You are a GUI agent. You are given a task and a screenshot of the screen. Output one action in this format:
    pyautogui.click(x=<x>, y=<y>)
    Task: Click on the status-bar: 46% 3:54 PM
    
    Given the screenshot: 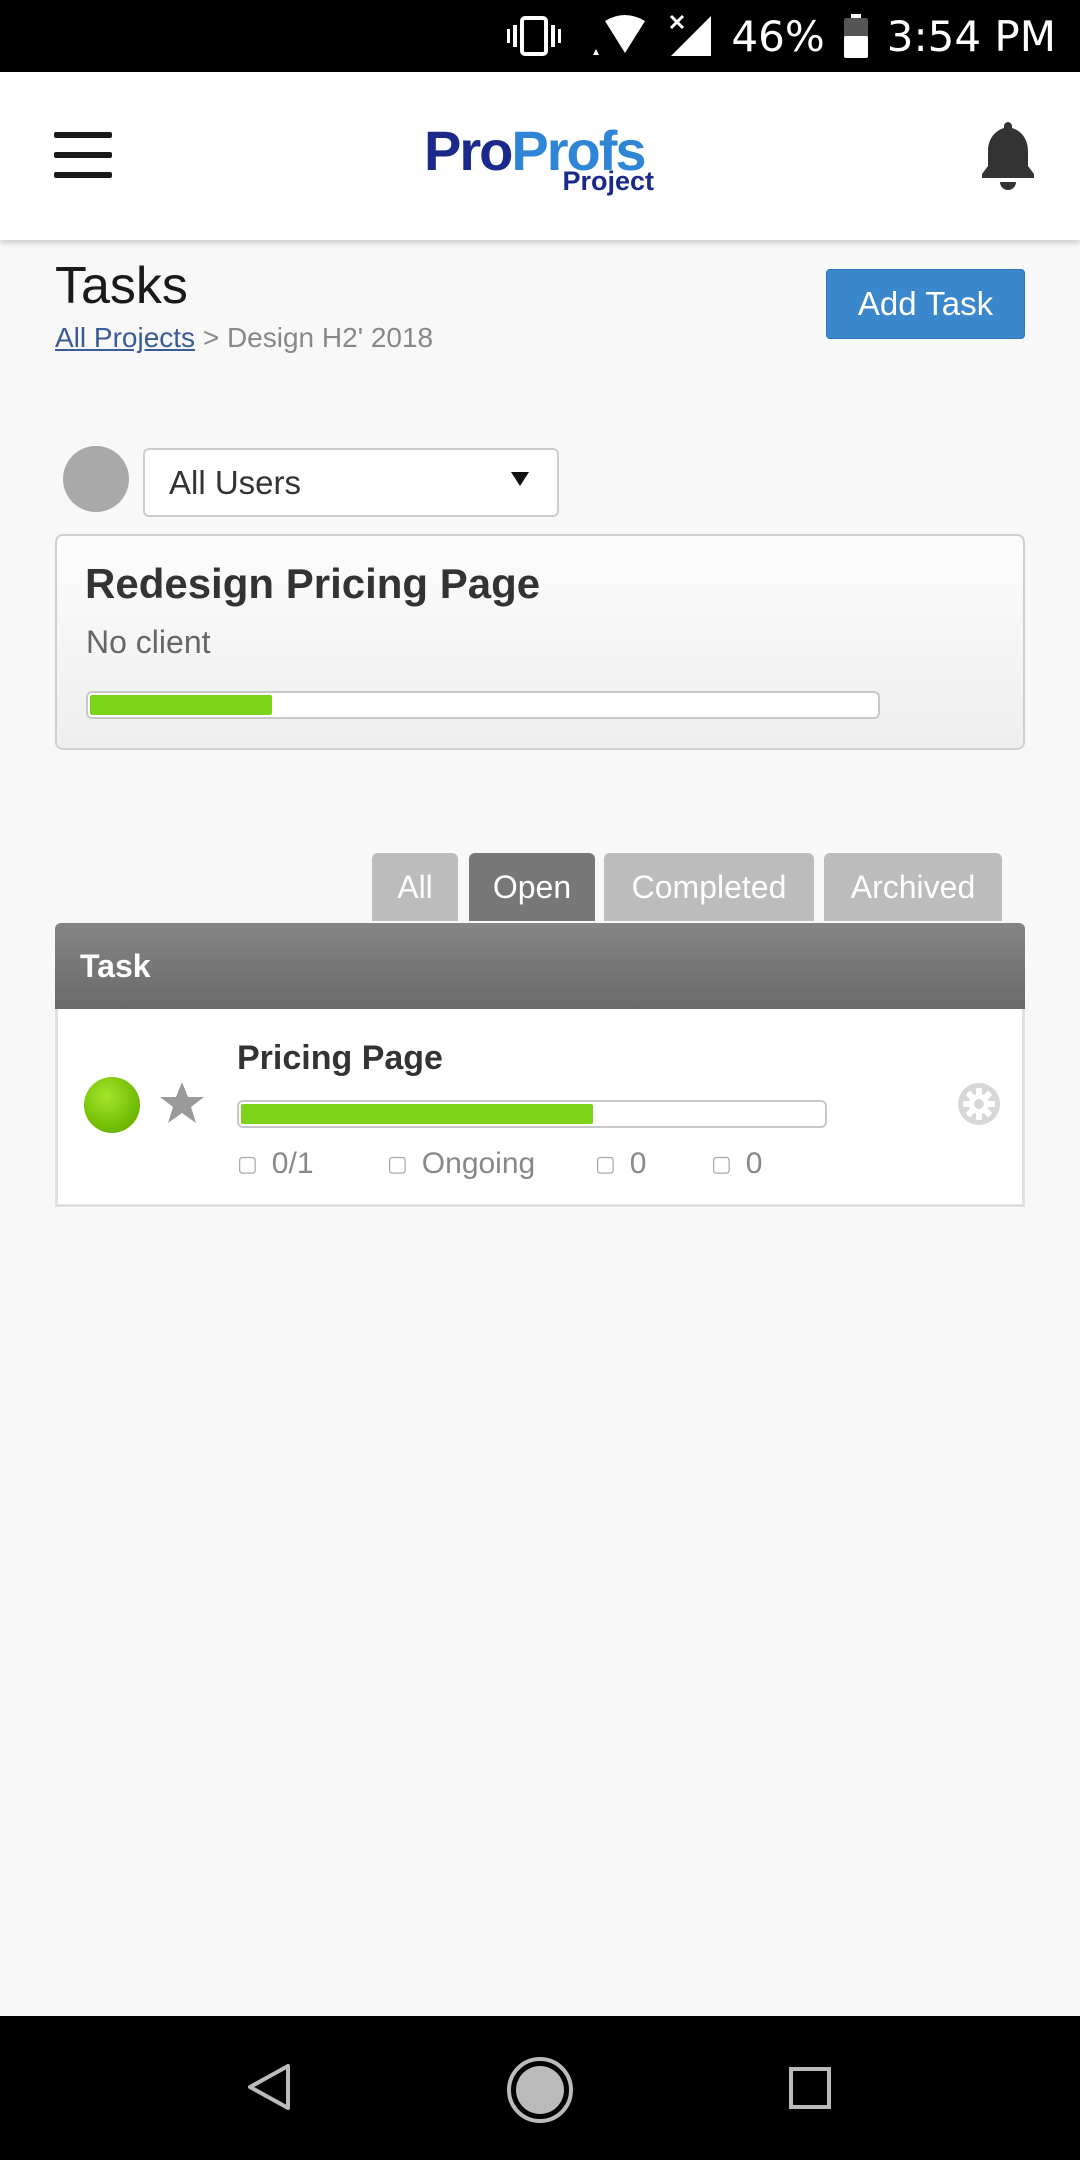 What is the action you would take?
    pyautogui.click(x=540, y=36)
    